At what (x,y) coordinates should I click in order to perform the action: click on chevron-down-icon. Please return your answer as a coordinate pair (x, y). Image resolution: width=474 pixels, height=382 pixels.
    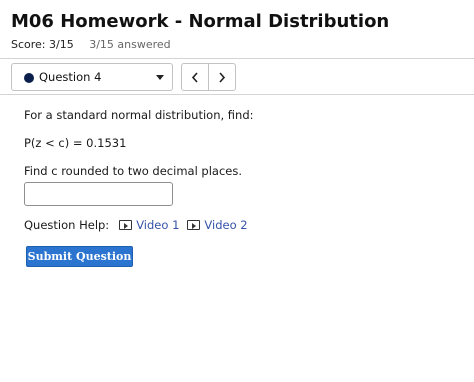
    Looking at the image, I should click on (160, 77).